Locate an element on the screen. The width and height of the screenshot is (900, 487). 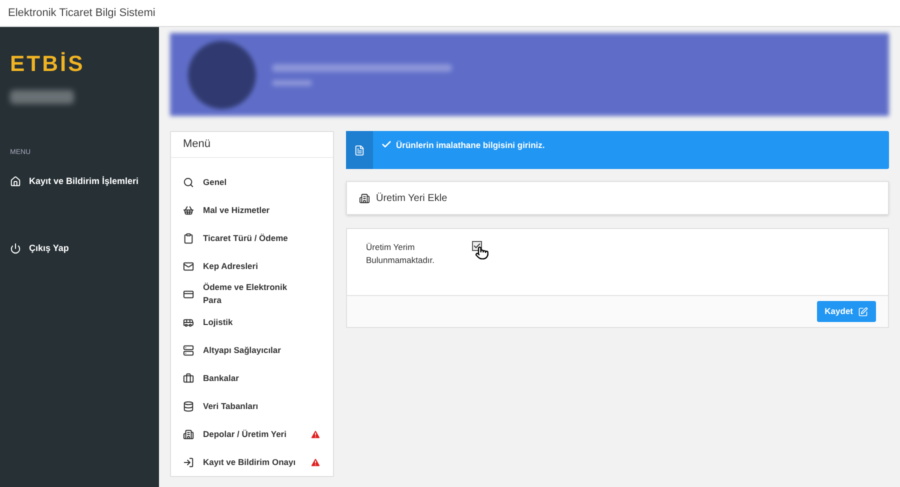
menu-item: Lojistik is located at coordinates (252, 322).